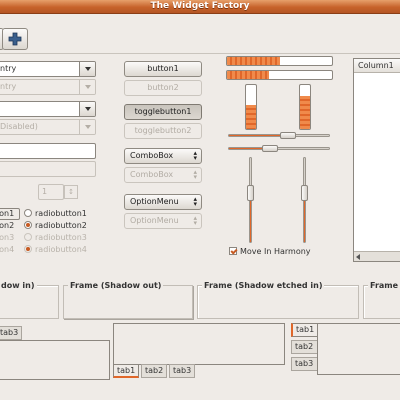 The height and width of the screenshot is (400, 400). Describe the element at coordinates (376, 160) in the screenshot. I see `tree-view: Column1` at that location.